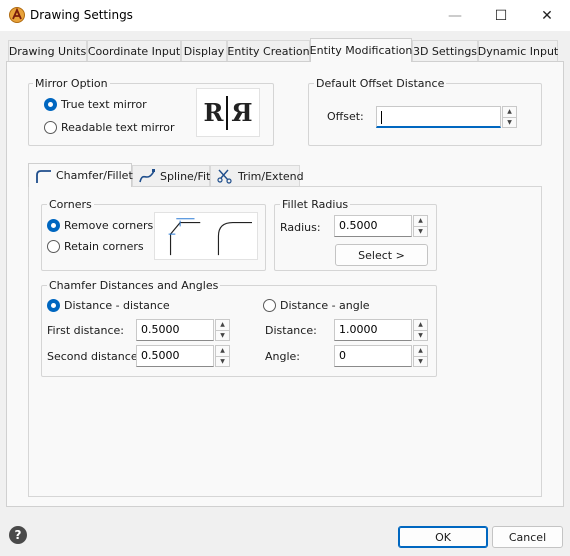 Image resolution: width=570 pixels, height=556 pixels. What do you see at coordinates (325, 305) in the screenshot?
I see `distance-angle-label: Distance - angle` at bounding box center [325, 305].